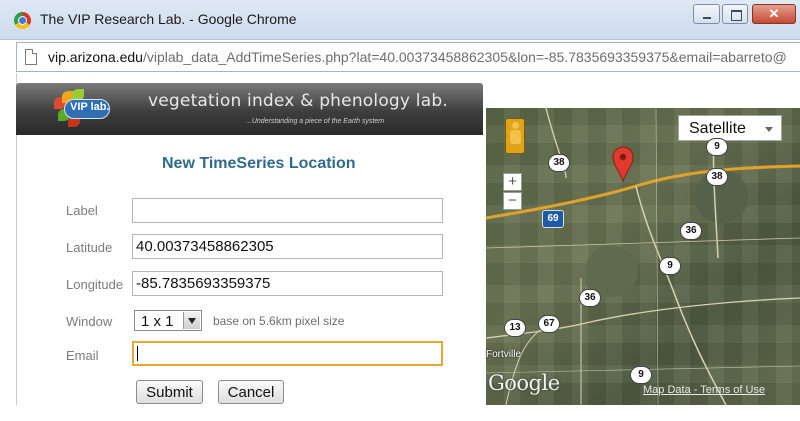  I want to click on street-view-pegman-icon, so click(515, 136).